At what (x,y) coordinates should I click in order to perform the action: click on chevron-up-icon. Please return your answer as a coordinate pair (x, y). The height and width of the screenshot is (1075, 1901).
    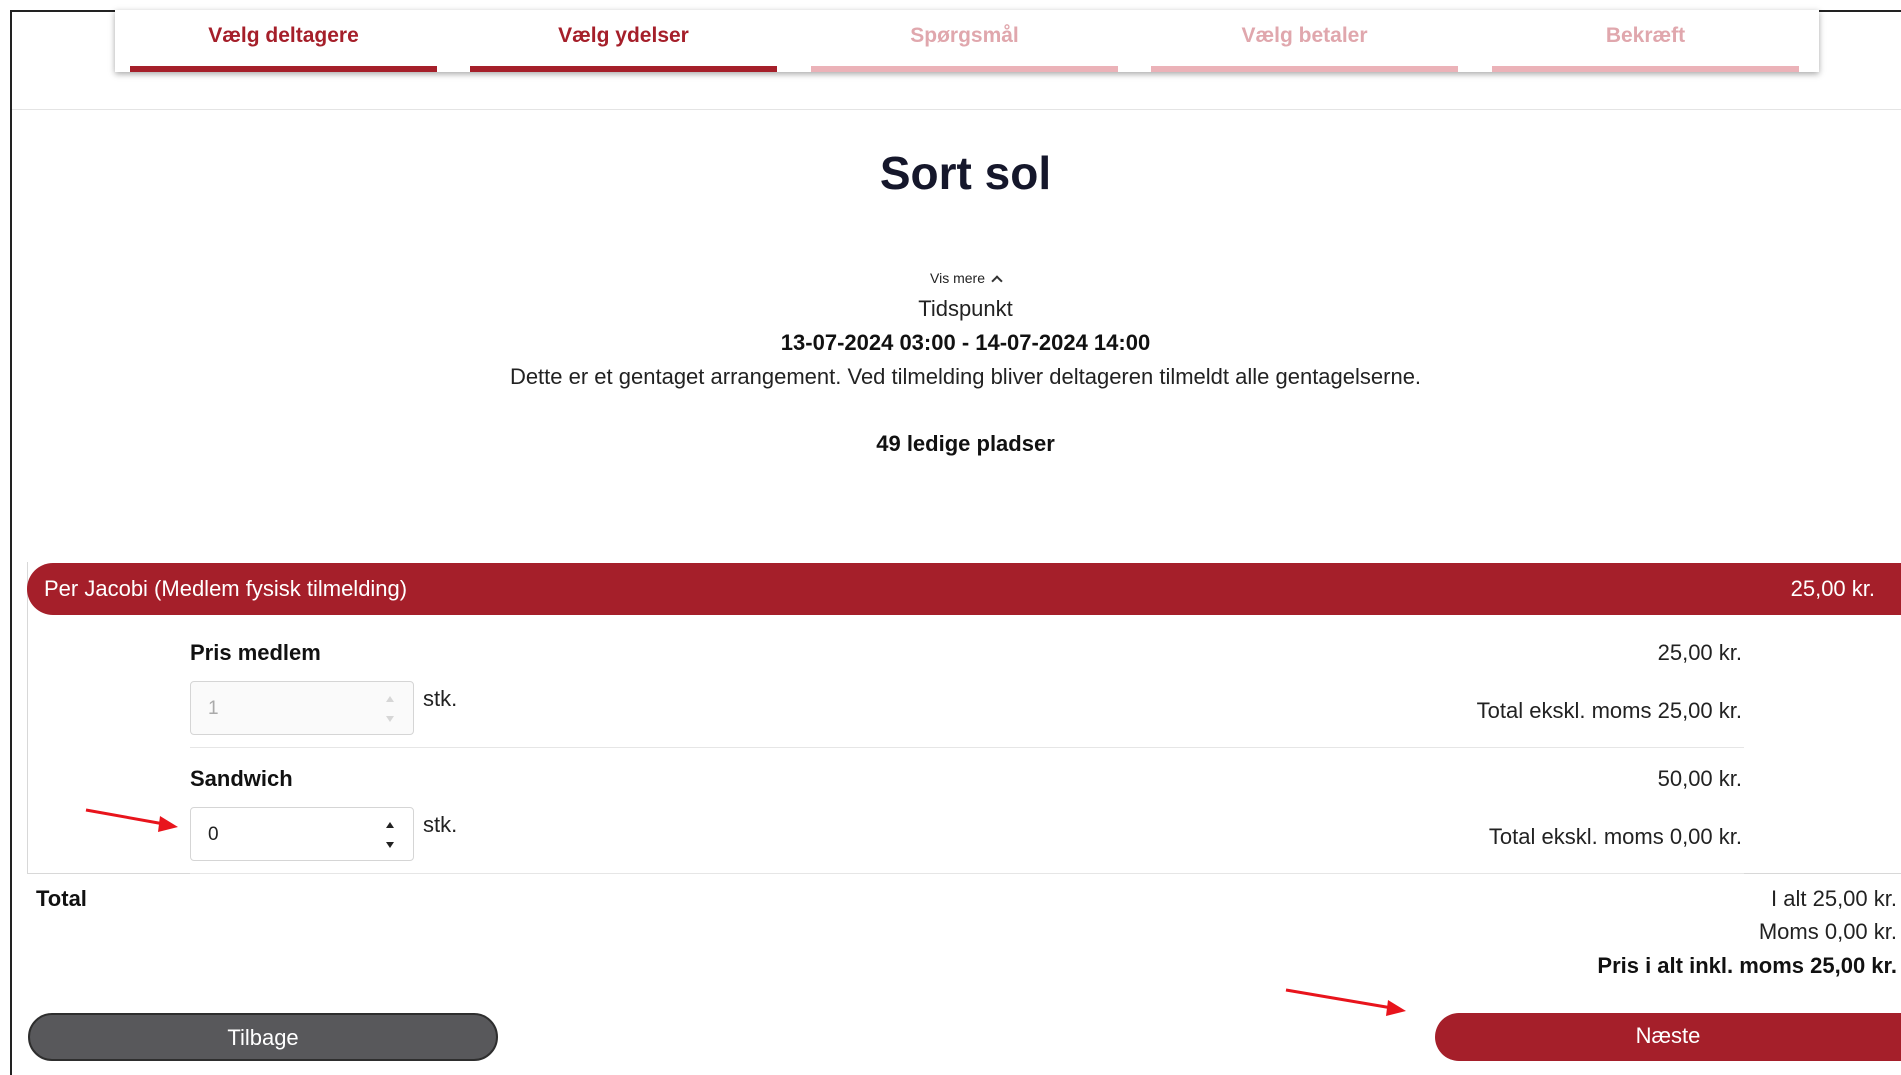
    Looking at the image, I should click on (997, 281).